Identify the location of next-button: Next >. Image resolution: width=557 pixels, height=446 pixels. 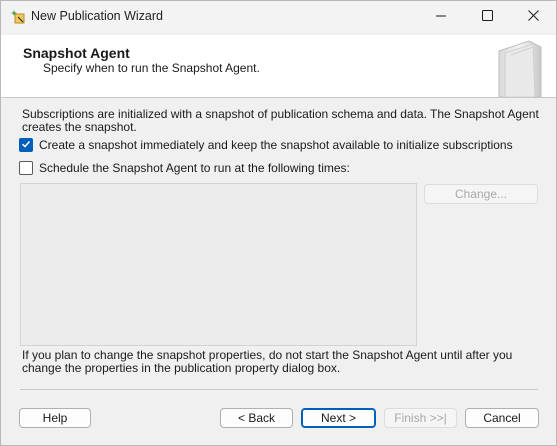
(338, 418).